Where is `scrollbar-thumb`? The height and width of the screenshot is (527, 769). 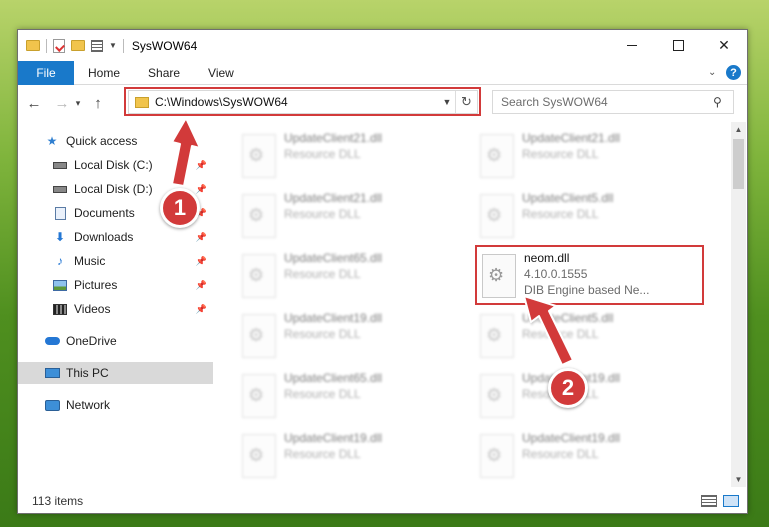
scrollbar-thumb is located at coordinates (738, 164).